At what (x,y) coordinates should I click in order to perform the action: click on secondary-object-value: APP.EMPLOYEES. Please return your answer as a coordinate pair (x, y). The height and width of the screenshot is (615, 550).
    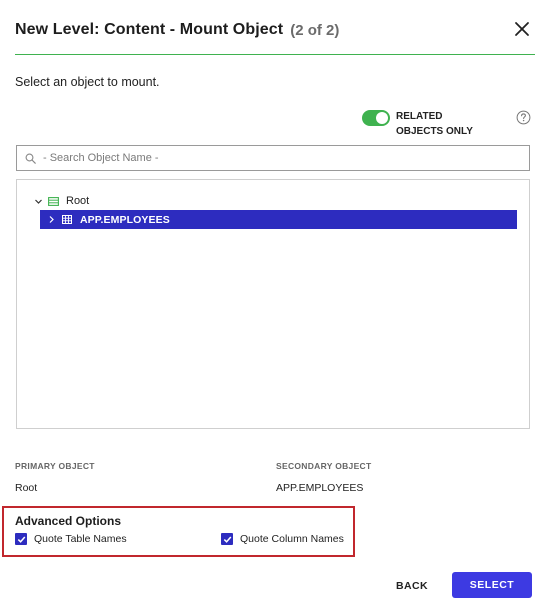
    Looking at the image, I should click on (320, 488).